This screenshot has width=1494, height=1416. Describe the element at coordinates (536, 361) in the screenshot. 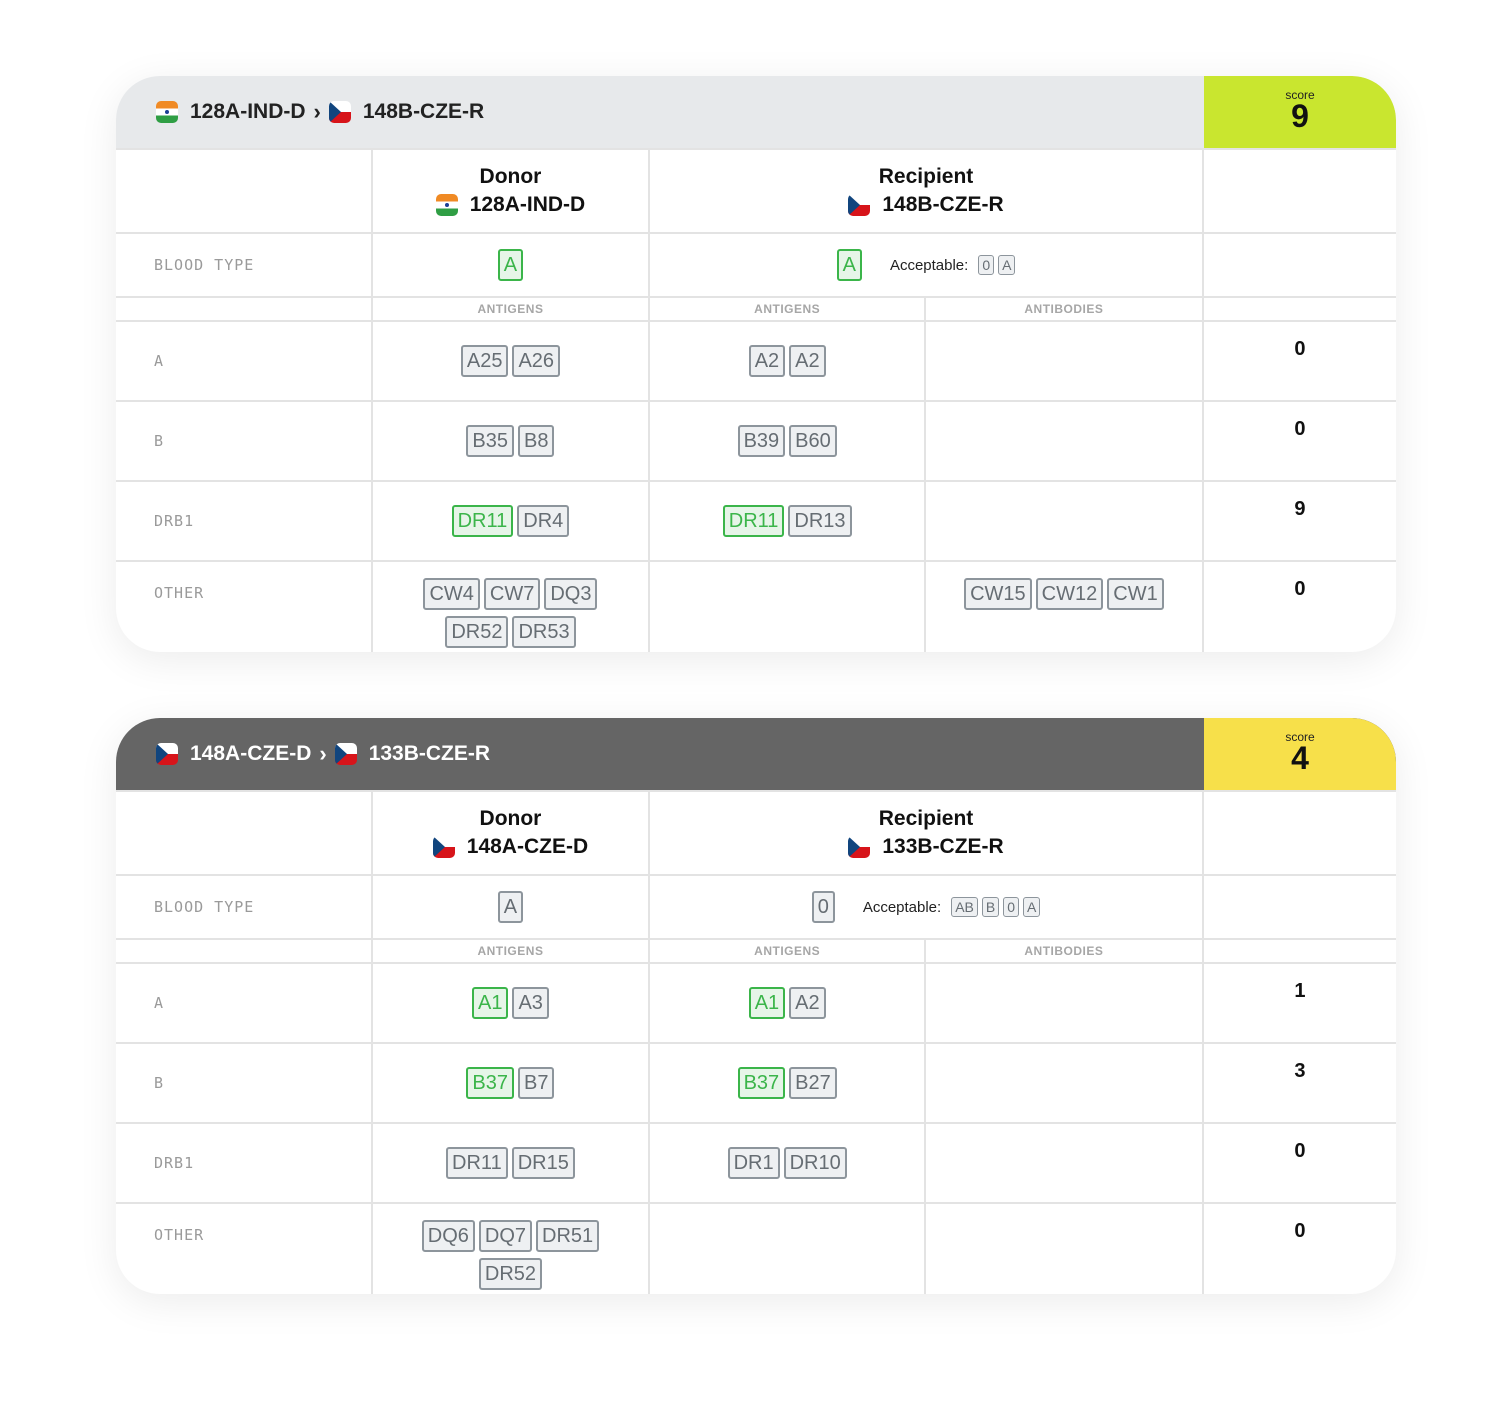

I see `antigen-chip: A26` at that location.